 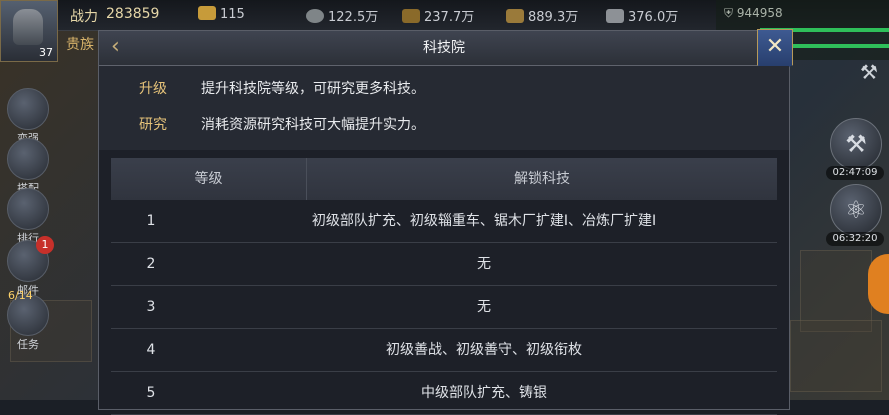 What do you see at coordinates (653, 17) in the screenshot?
I see `resource-value: 376.0万` at bounding box center [653, 17].